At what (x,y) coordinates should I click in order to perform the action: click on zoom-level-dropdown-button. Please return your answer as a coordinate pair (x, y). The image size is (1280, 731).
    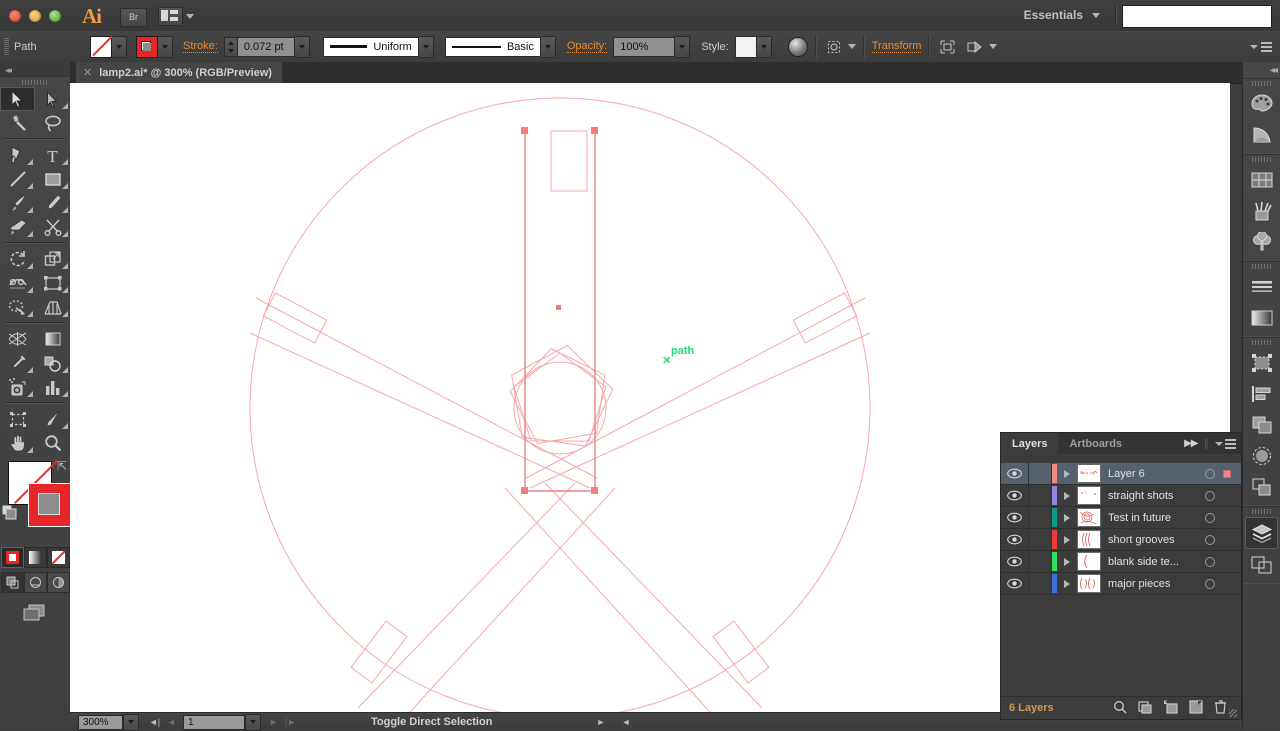
    Looking at the image, I should click on (131, 722).